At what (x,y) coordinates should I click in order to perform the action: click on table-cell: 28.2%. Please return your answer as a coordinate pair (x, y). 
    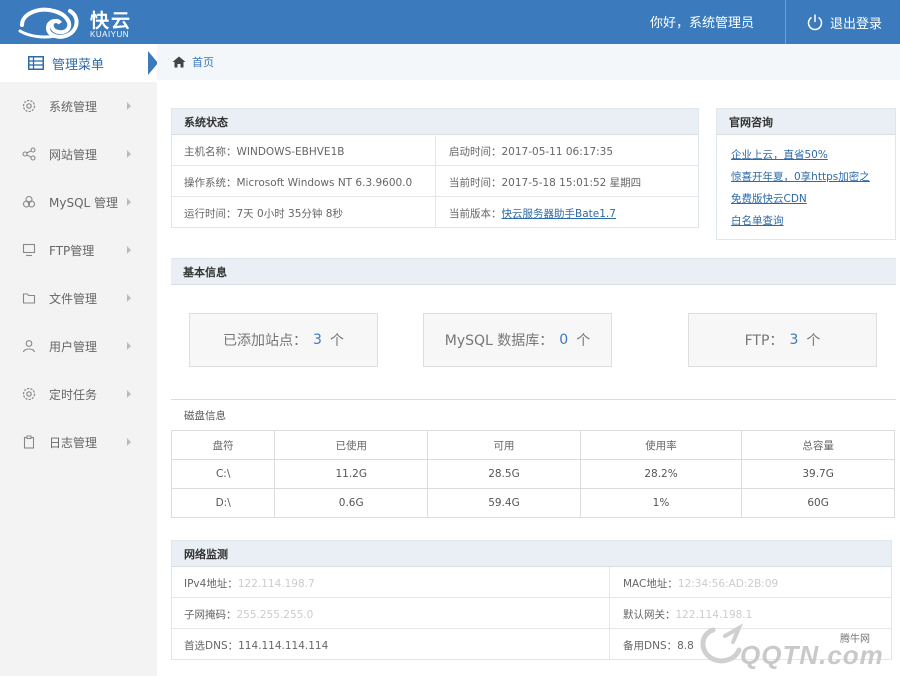
    Looking at the image, I should click on (661, 474).